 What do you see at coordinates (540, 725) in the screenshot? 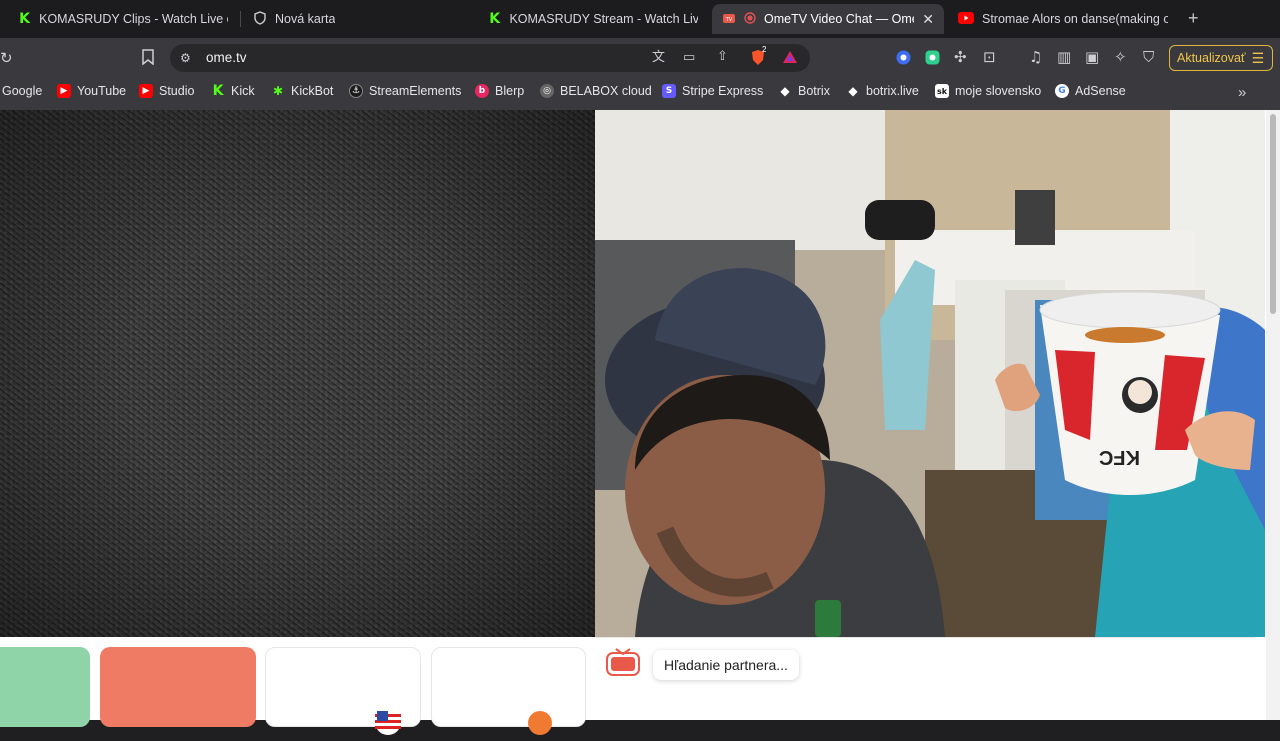
I see `gender-icon` at bounding box center [540, 725].